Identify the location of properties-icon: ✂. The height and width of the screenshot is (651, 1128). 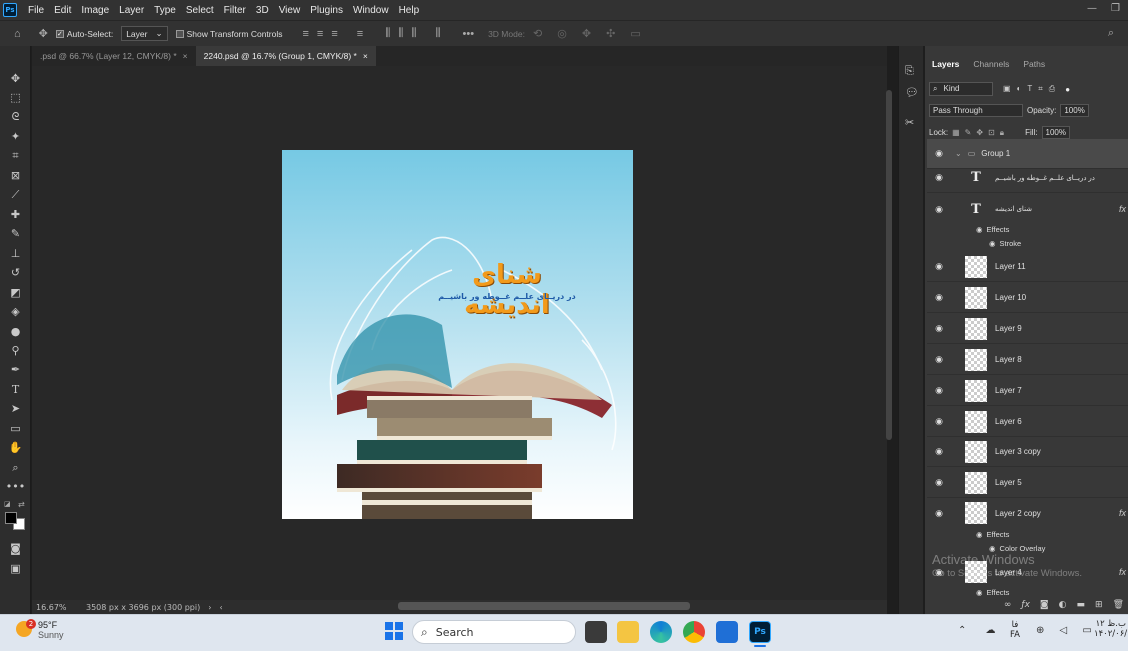
(909, 122).